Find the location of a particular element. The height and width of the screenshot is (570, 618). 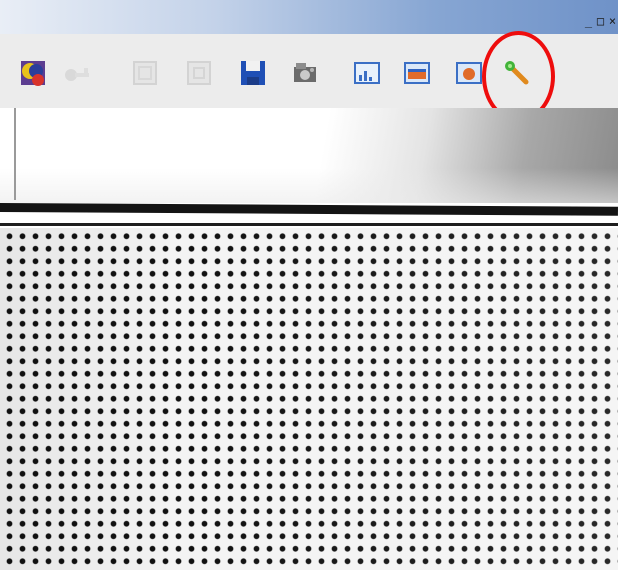

image-view-button is located at coordinates (417, 73).